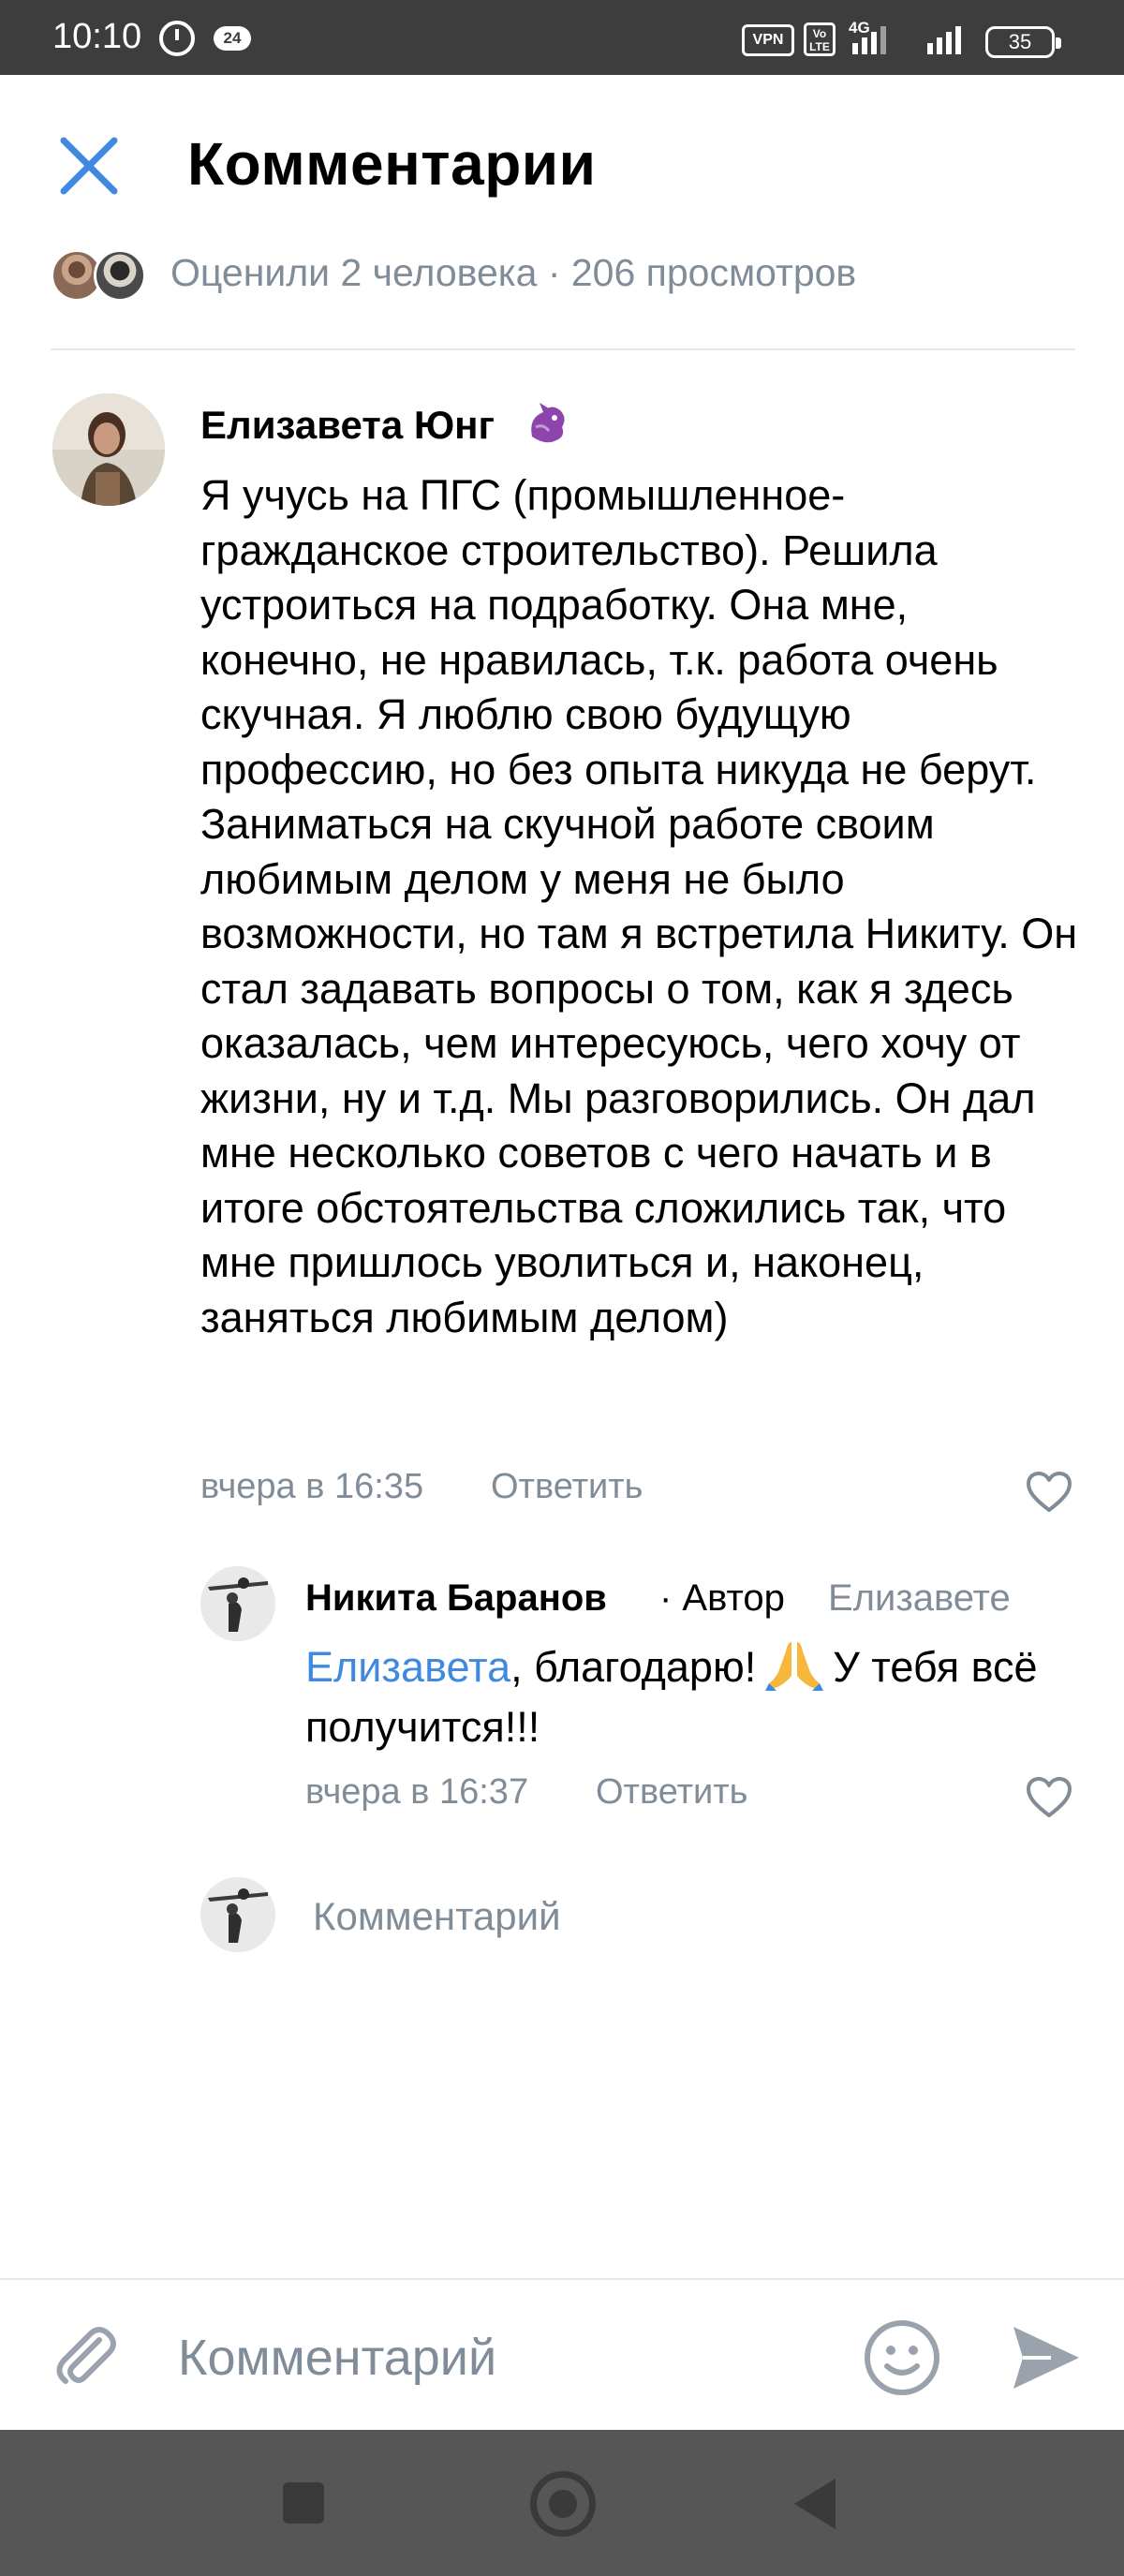 This screenshot has height=2576, width=1124. I want to click on divider, so click(563, 349).